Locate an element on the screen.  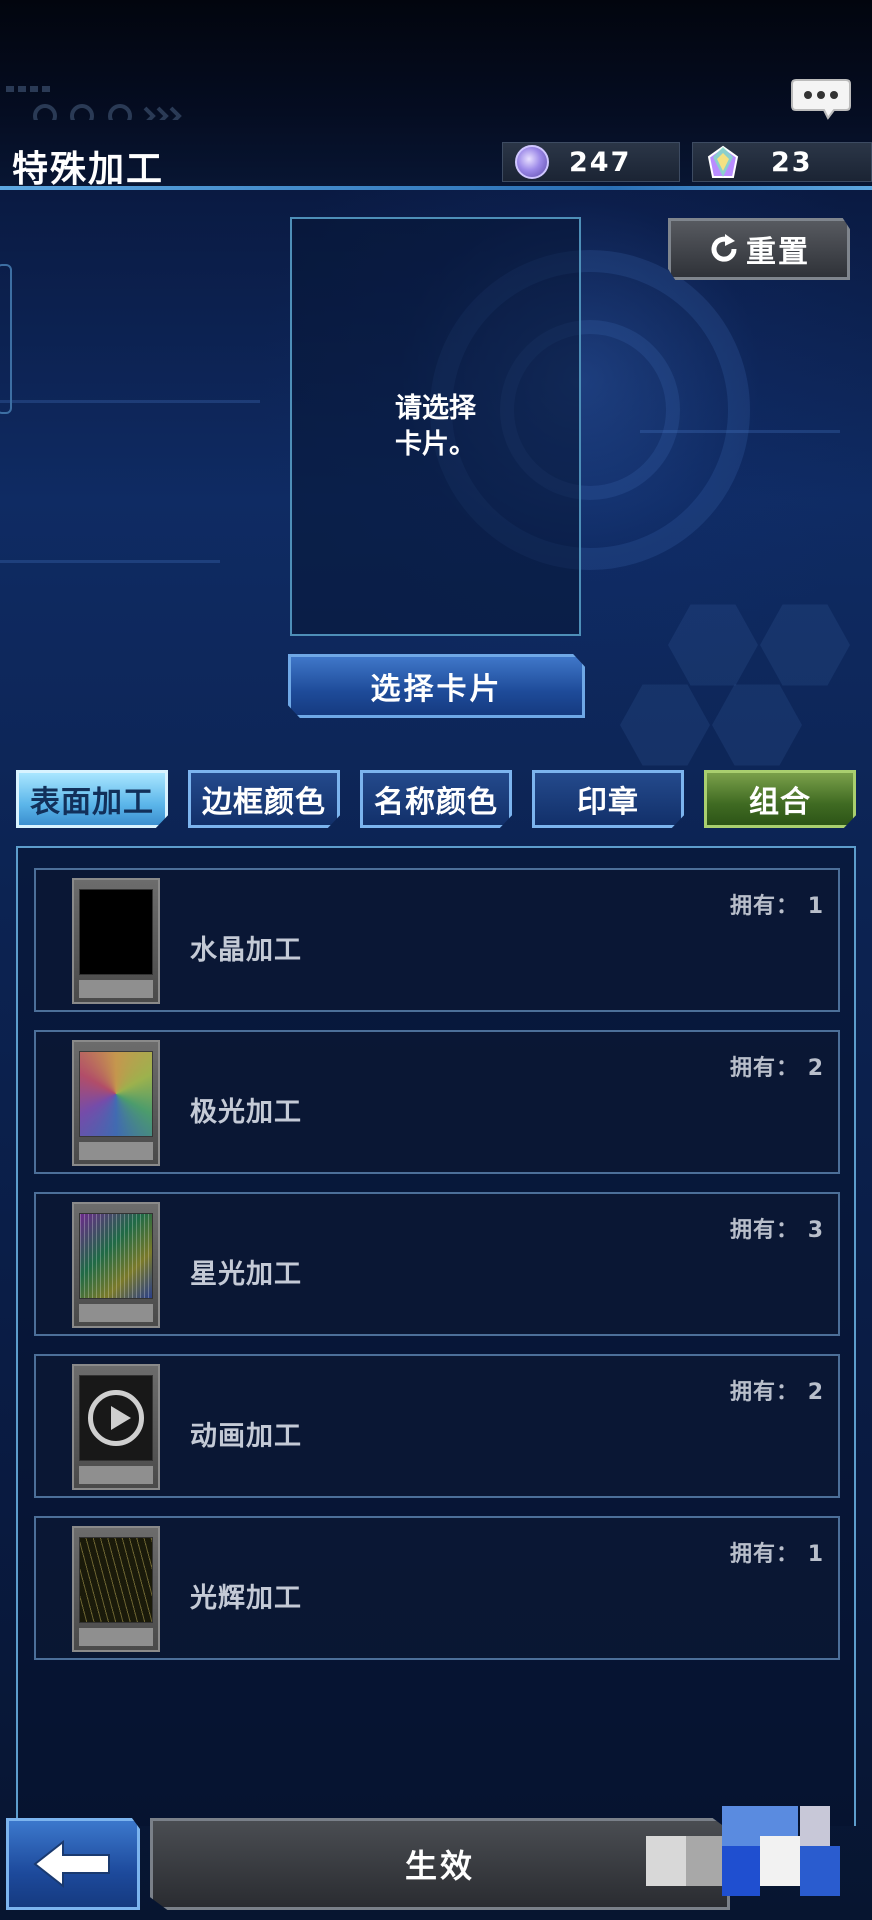
gem-coin-icon is located at coordinates (532, 162).